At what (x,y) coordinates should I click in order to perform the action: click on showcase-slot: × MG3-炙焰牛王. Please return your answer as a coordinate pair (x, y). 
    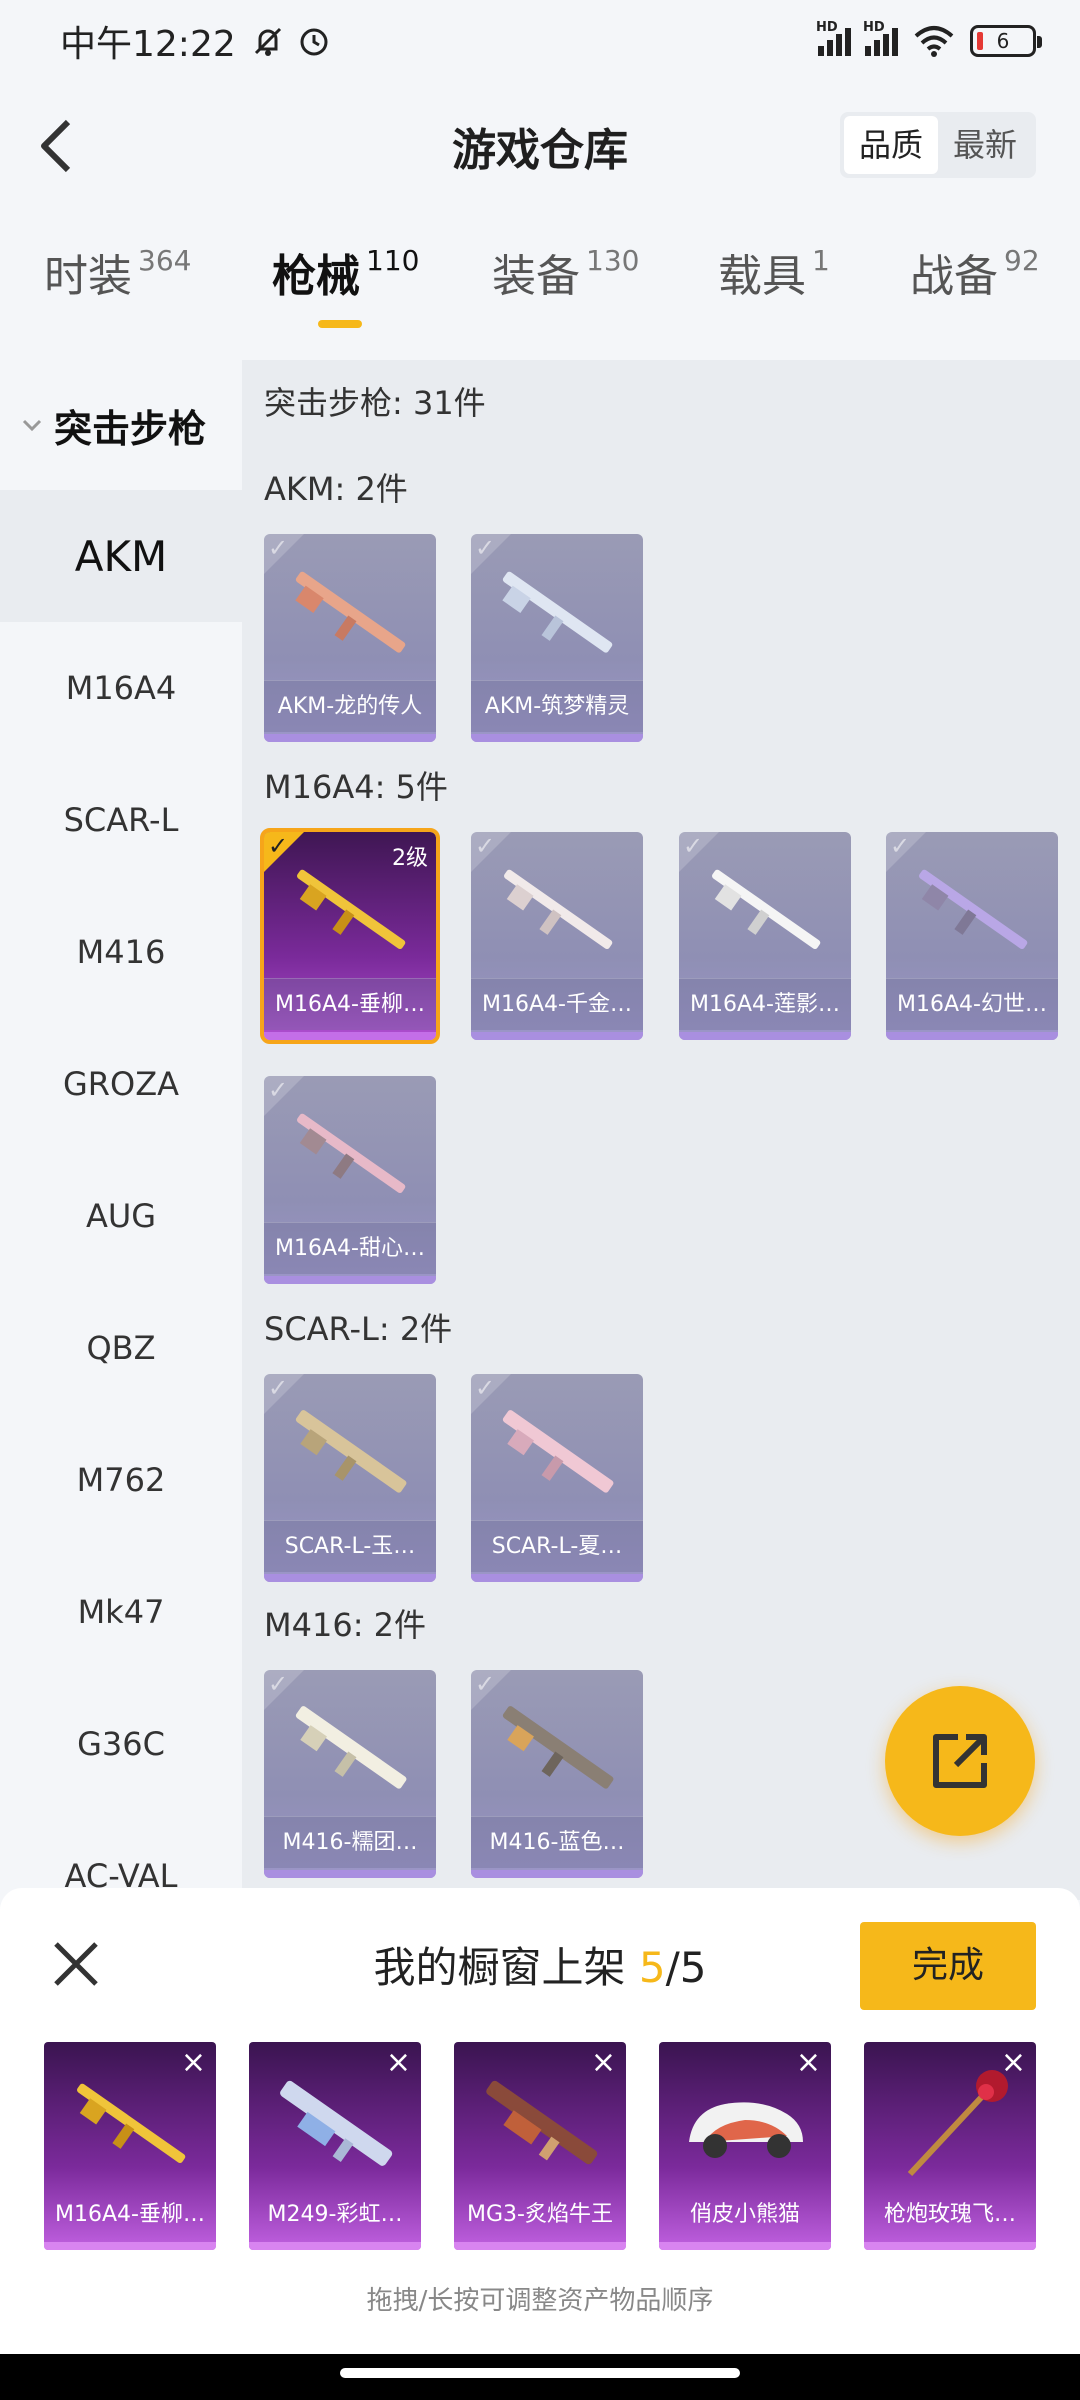
    Looking at the image, I should click on (540, 2146).